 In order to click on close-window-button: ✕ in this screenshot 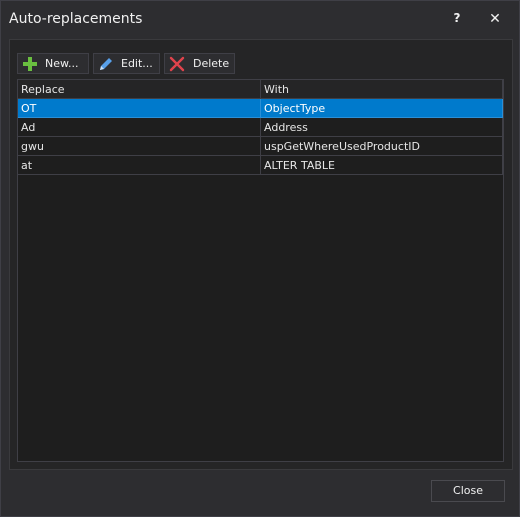, I will do `click(495, 20)`.